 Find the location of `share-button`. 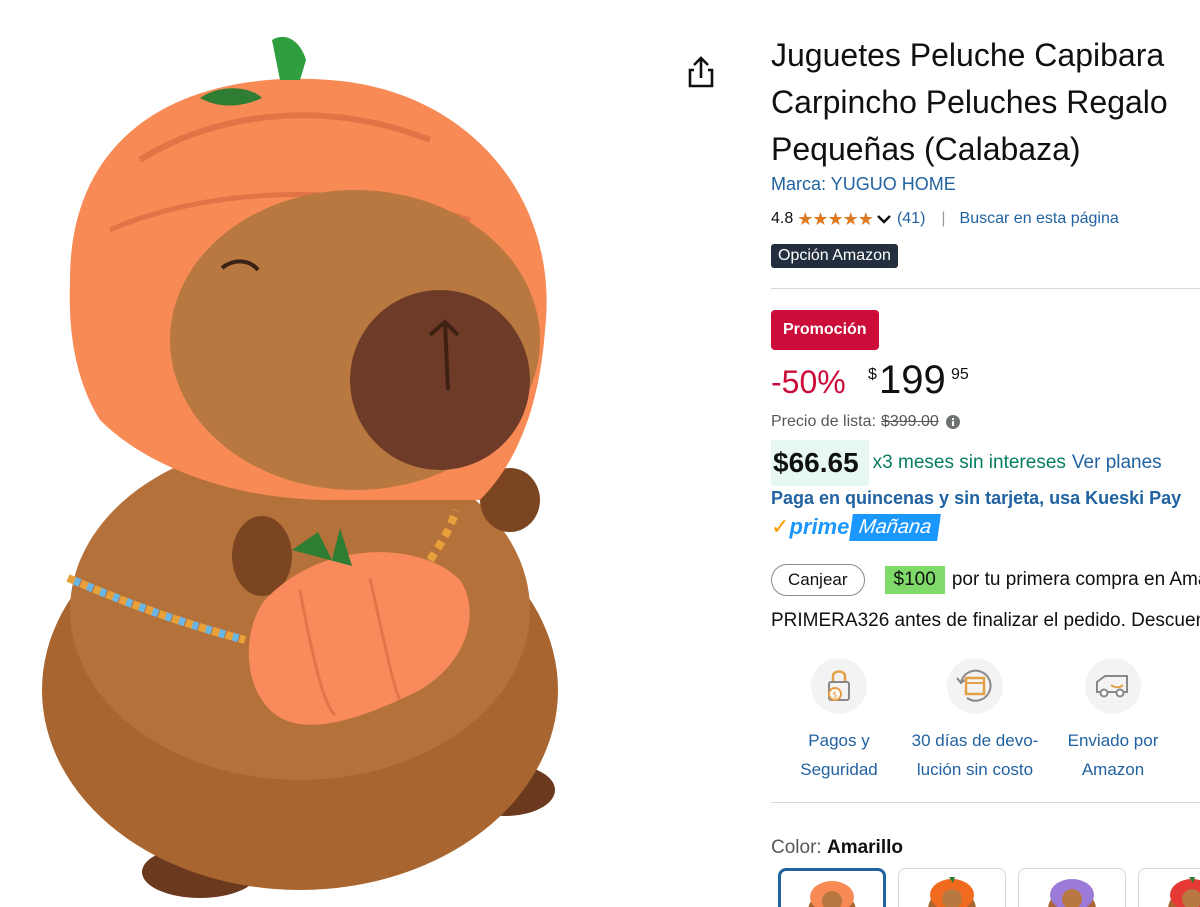

share-button is located at coordinates (701, 73).